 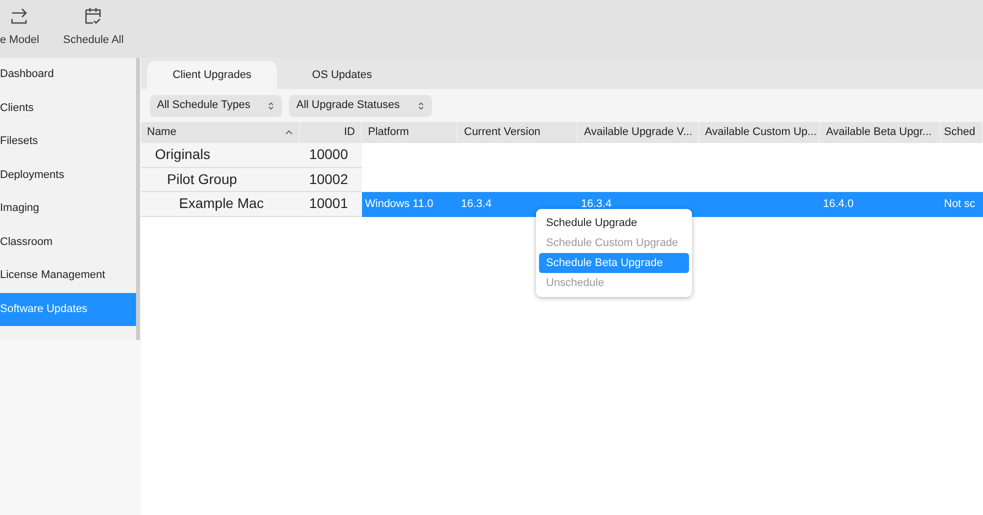 I want to click on column-header: ID, so click(x=331, y=132).